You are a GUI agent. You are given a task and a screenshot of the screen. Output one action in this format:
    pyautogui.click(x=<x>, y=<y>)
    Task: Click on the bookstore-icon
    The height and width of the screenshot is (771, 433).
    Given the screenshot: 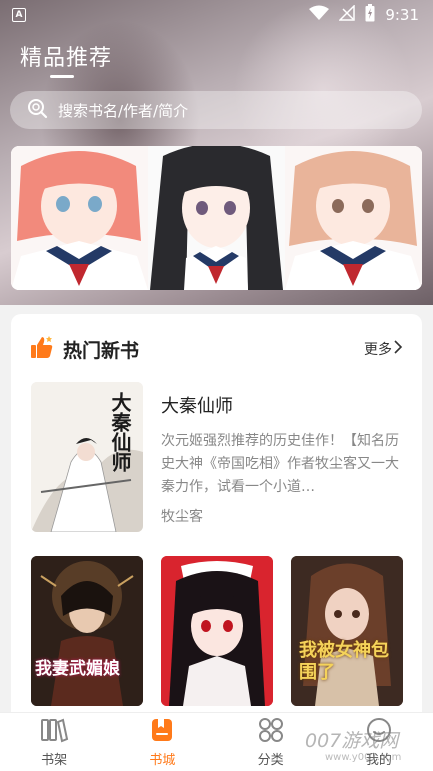 What is the action you would take?
    pyautogui.click(x=162, y=732)
    